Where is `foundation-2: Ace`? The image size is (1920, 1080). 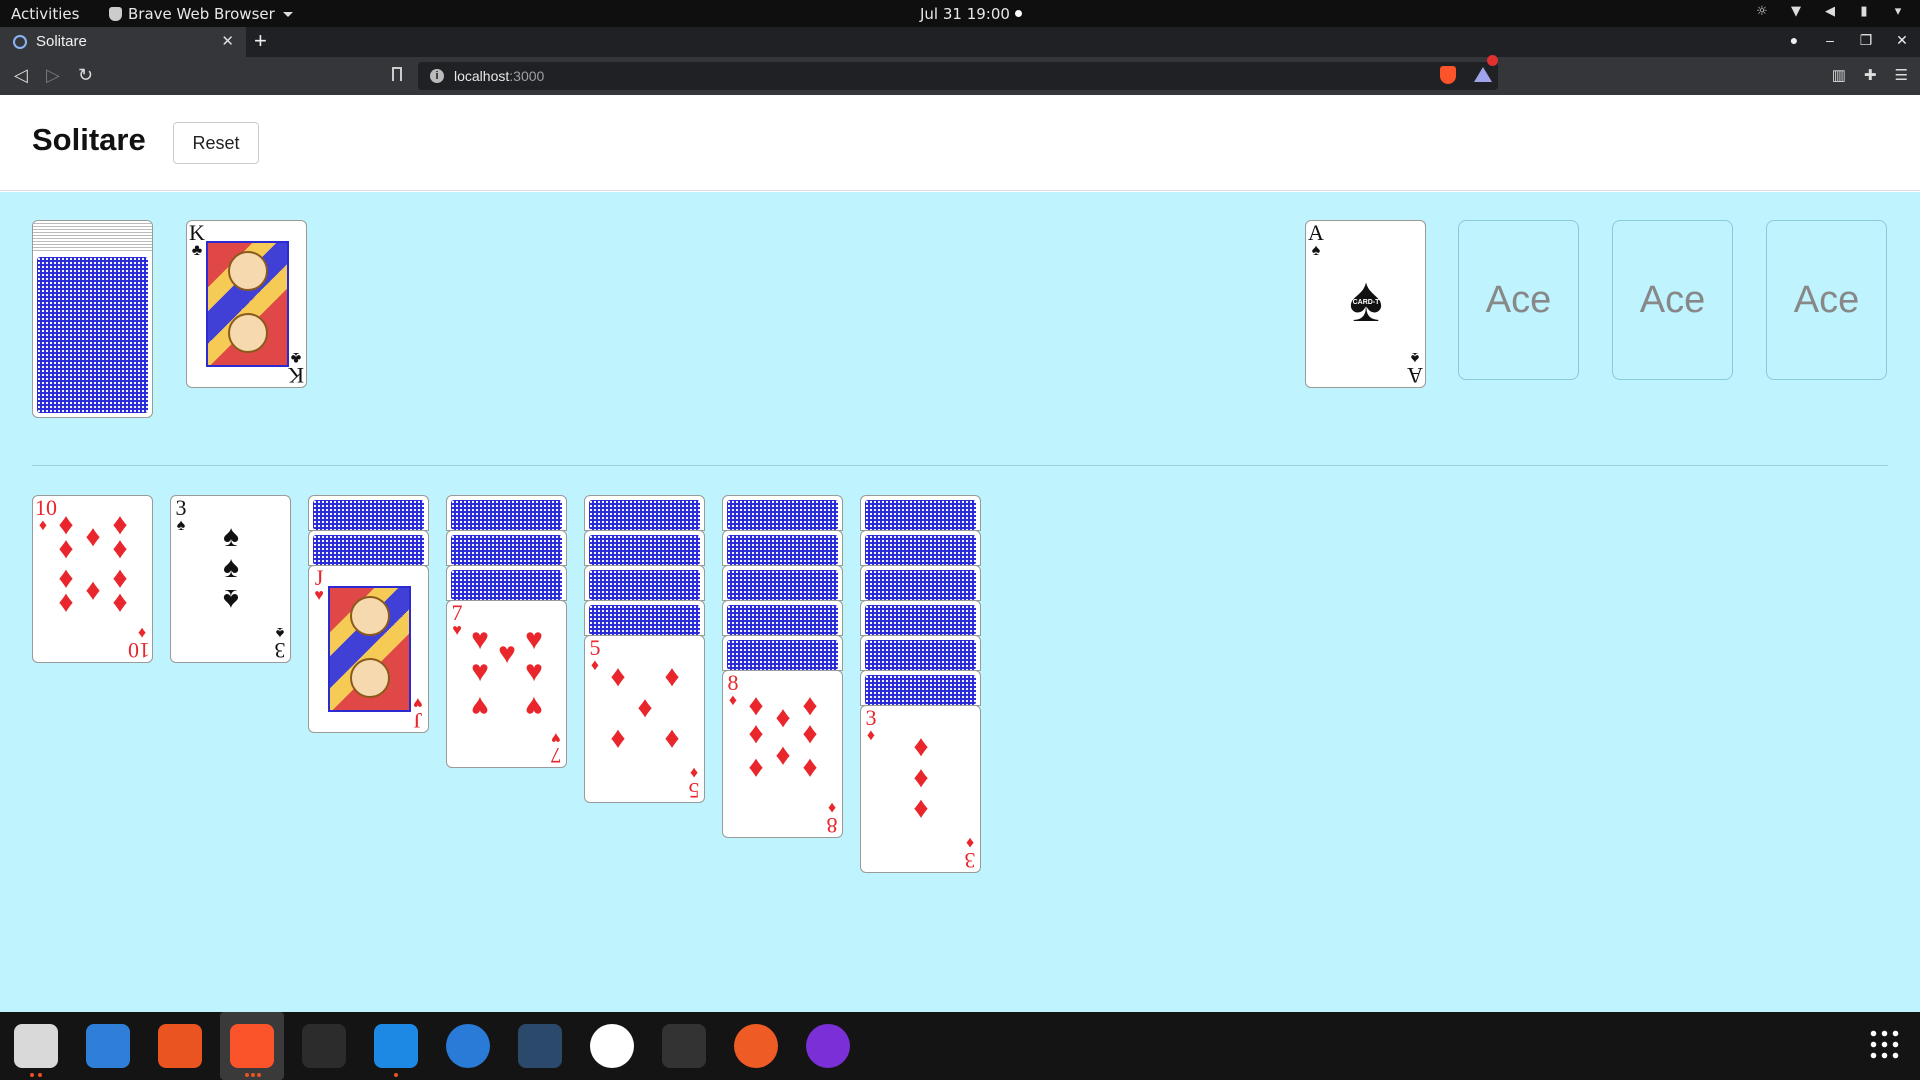 foundation-2: Ace is located at coordinates (1518, 300).